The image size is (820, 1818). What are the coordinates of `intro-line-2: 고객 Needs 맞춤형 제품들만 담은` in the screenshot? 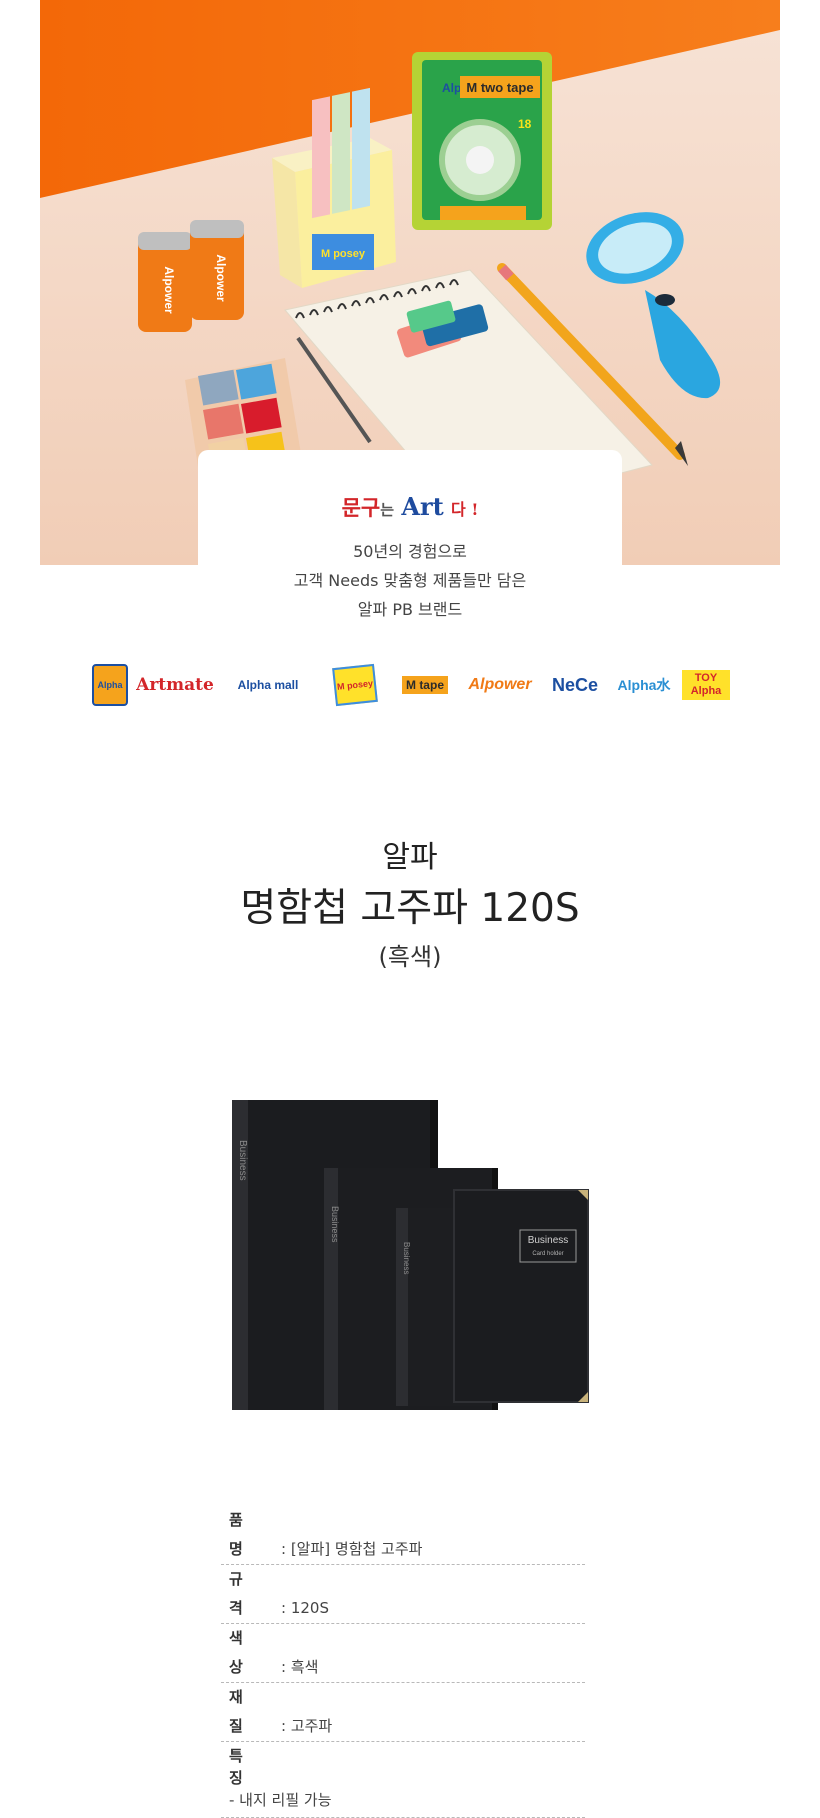 It's located at (410, 580).